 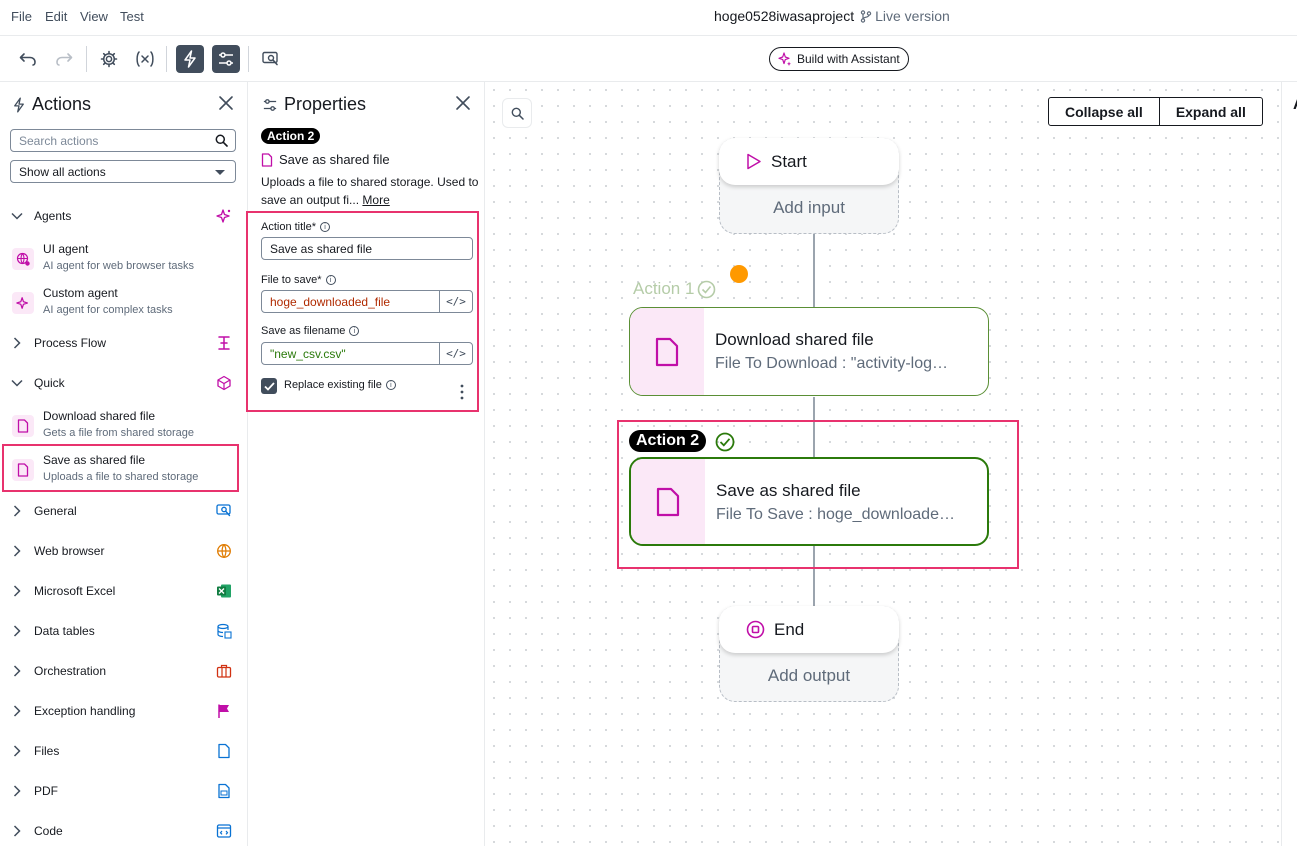 I want to click on version-selector: Live version, so click(x=905, y=16).